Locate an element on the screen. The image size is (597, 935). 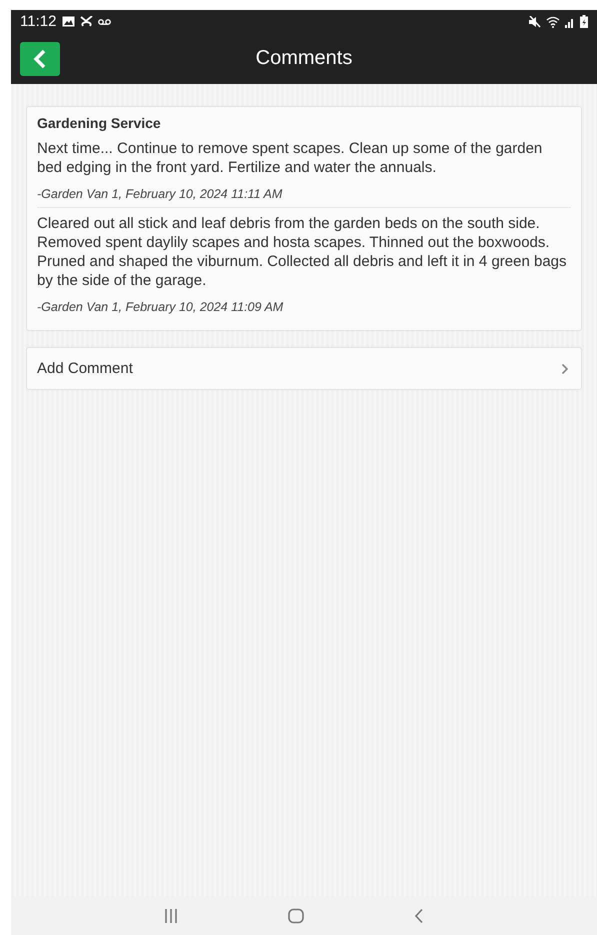
battery-icon is located at coordinates (584, 21).